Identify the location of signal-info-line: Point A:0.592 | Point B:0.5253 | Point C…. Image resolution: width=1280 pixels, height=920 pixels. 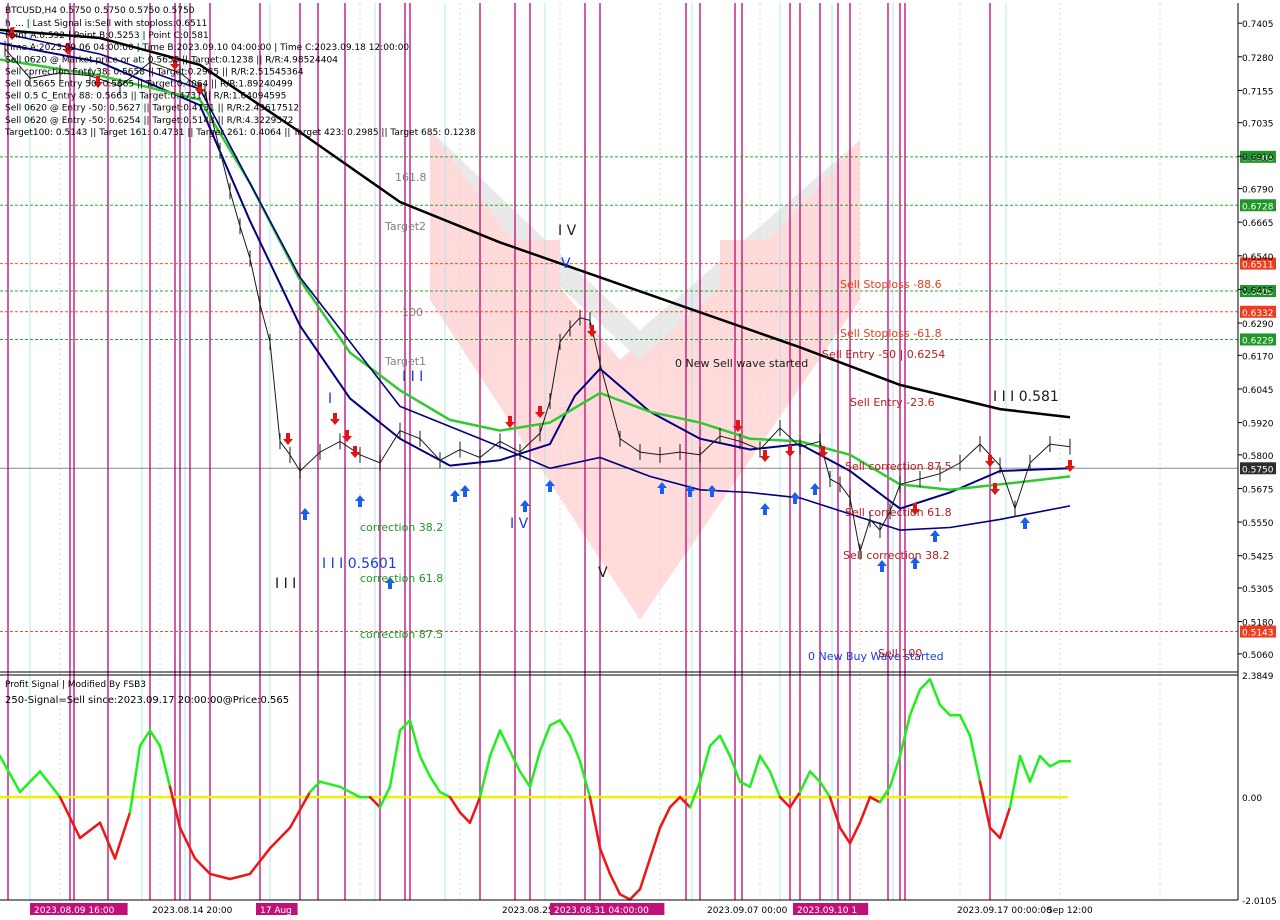
(107, 36).